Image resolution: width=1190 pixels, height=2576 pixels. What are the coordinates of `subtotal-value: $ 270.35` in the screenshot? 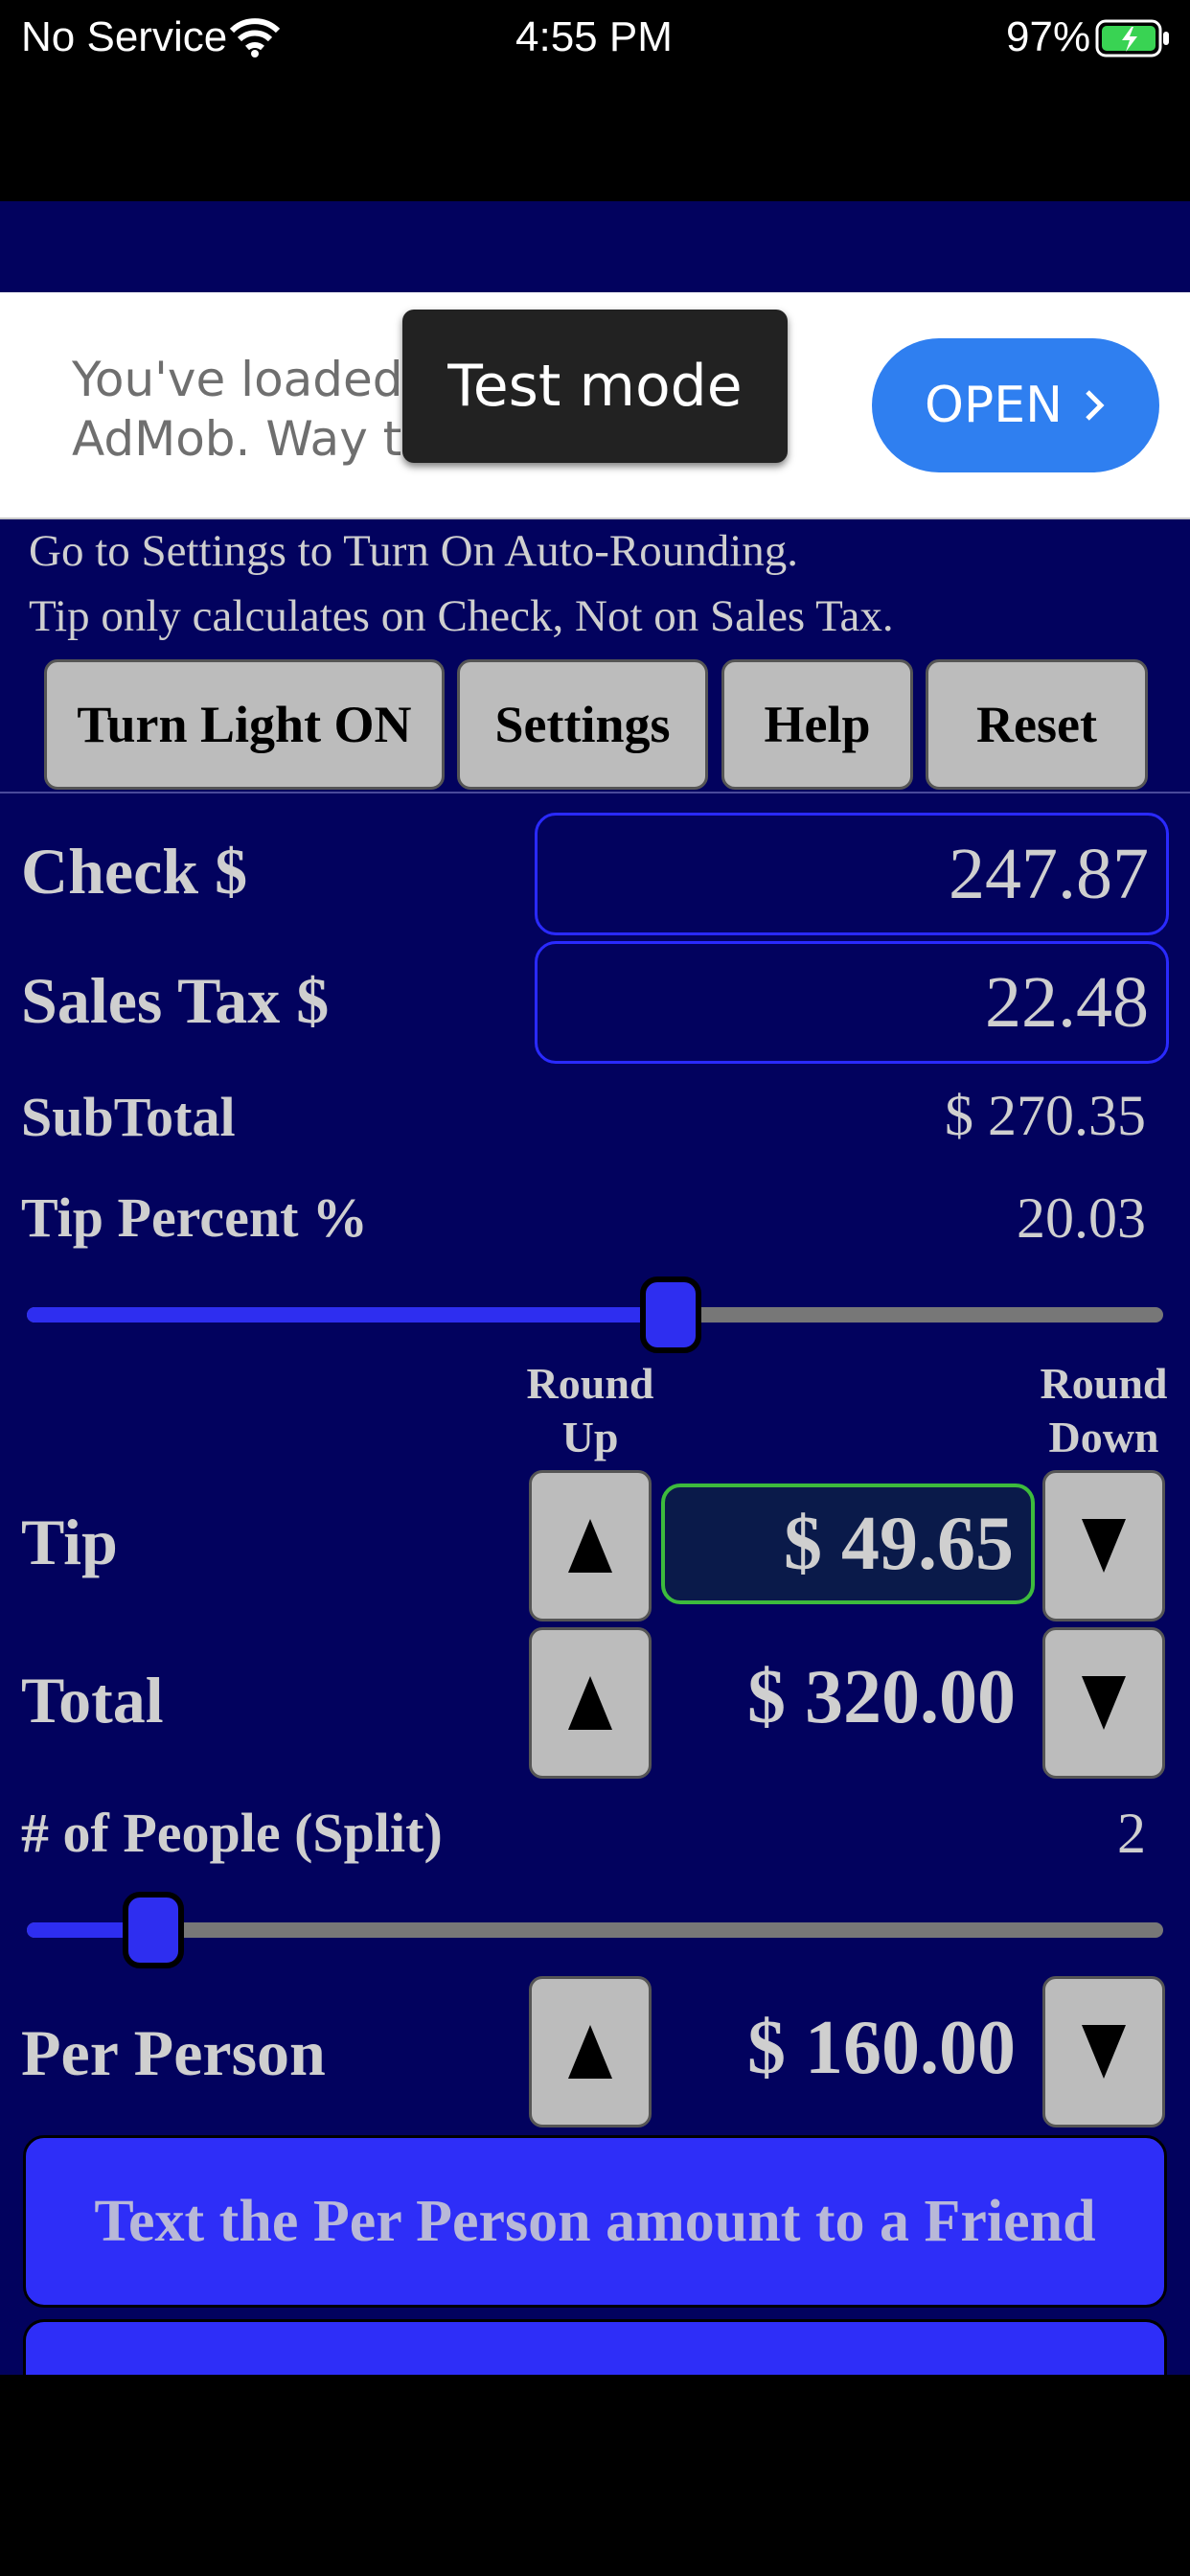 It's located at (1045, 1115).